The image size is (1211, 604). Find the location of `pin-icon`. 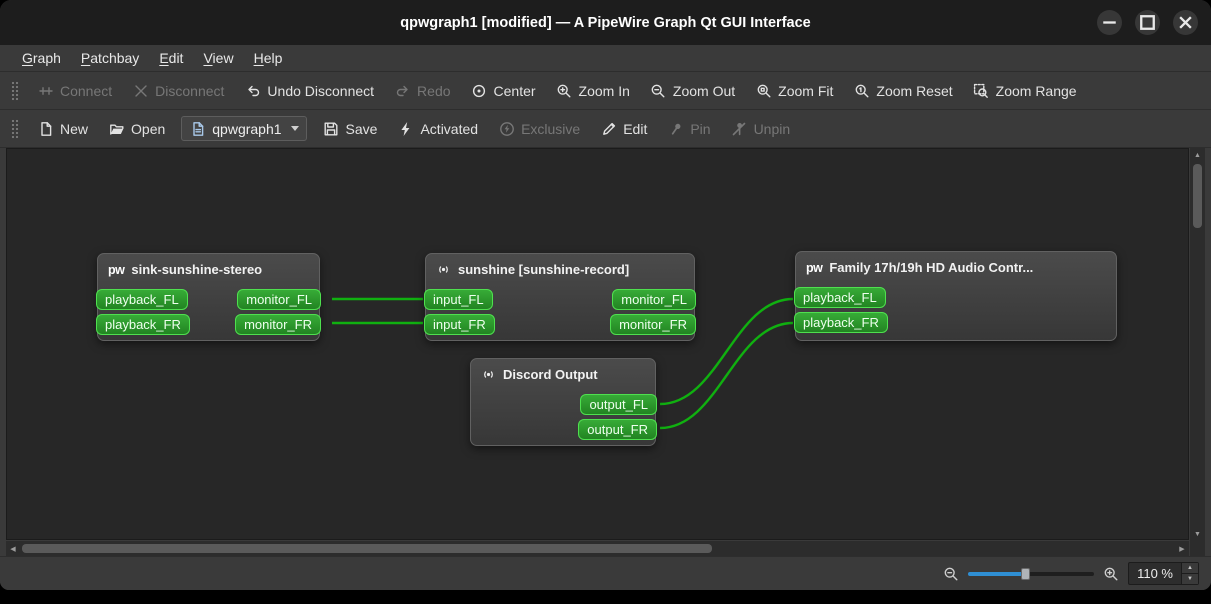

pin-icon is located at coordinates (675, 128).